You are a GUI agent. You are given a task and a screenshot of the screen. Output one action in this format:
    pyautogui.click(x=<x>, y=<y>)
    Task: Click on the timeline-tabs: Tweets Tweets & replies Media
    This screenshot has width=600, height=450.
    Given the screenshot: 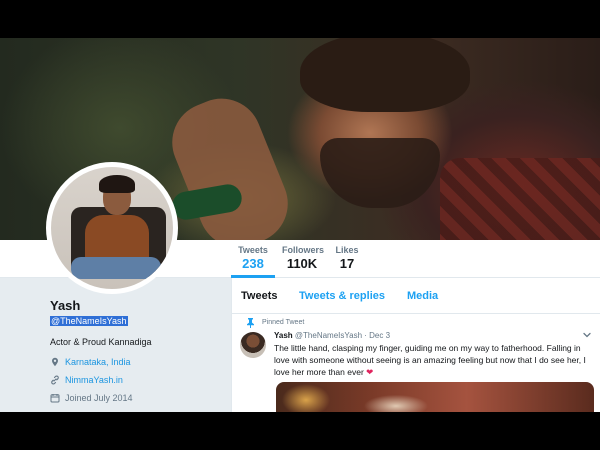 What is the action you would take?
    pyautogui.click(x=416, y=296)
    